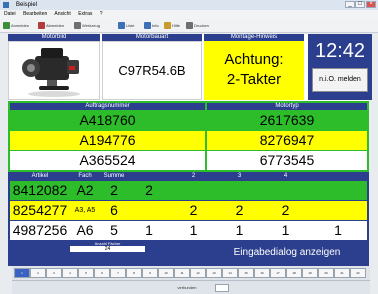  I want to click on article-fach: A3, A5, so click(85, 210).